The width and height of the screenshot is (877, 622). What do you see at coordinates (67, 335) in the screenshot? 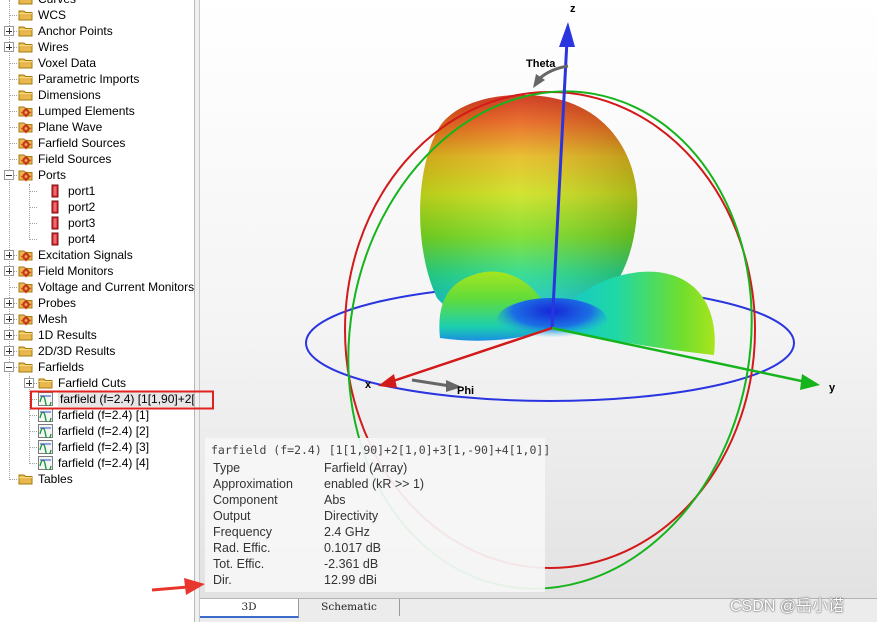
I see `tree-item-label: 1D Results` at bounding box center [67, 335].